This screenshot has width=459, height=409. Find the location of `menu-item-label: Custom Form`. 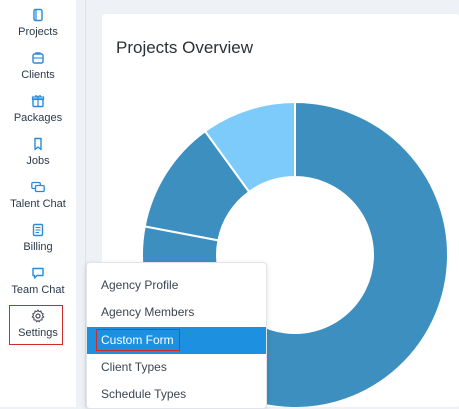

menu-item-label: Custom Form is located at coordinates (137, 340).